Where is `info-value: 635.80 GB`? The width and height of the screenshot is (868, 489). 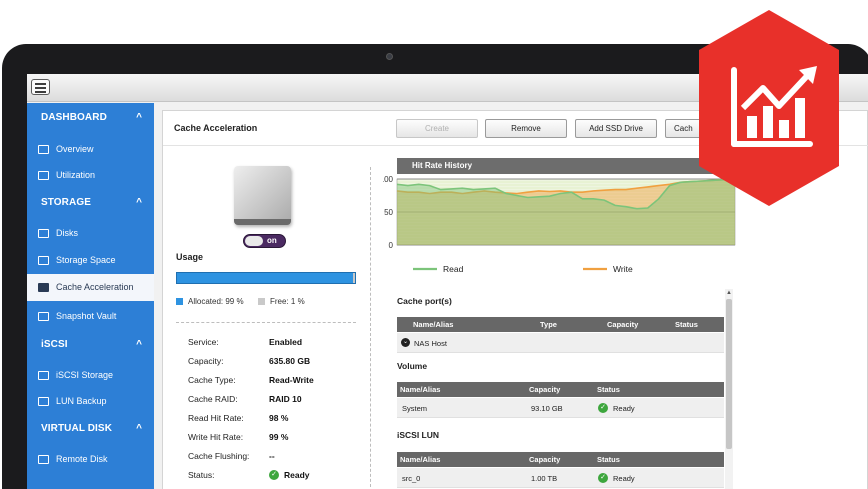 info-value: 635.80 GB is located at coordinates (290, 361).